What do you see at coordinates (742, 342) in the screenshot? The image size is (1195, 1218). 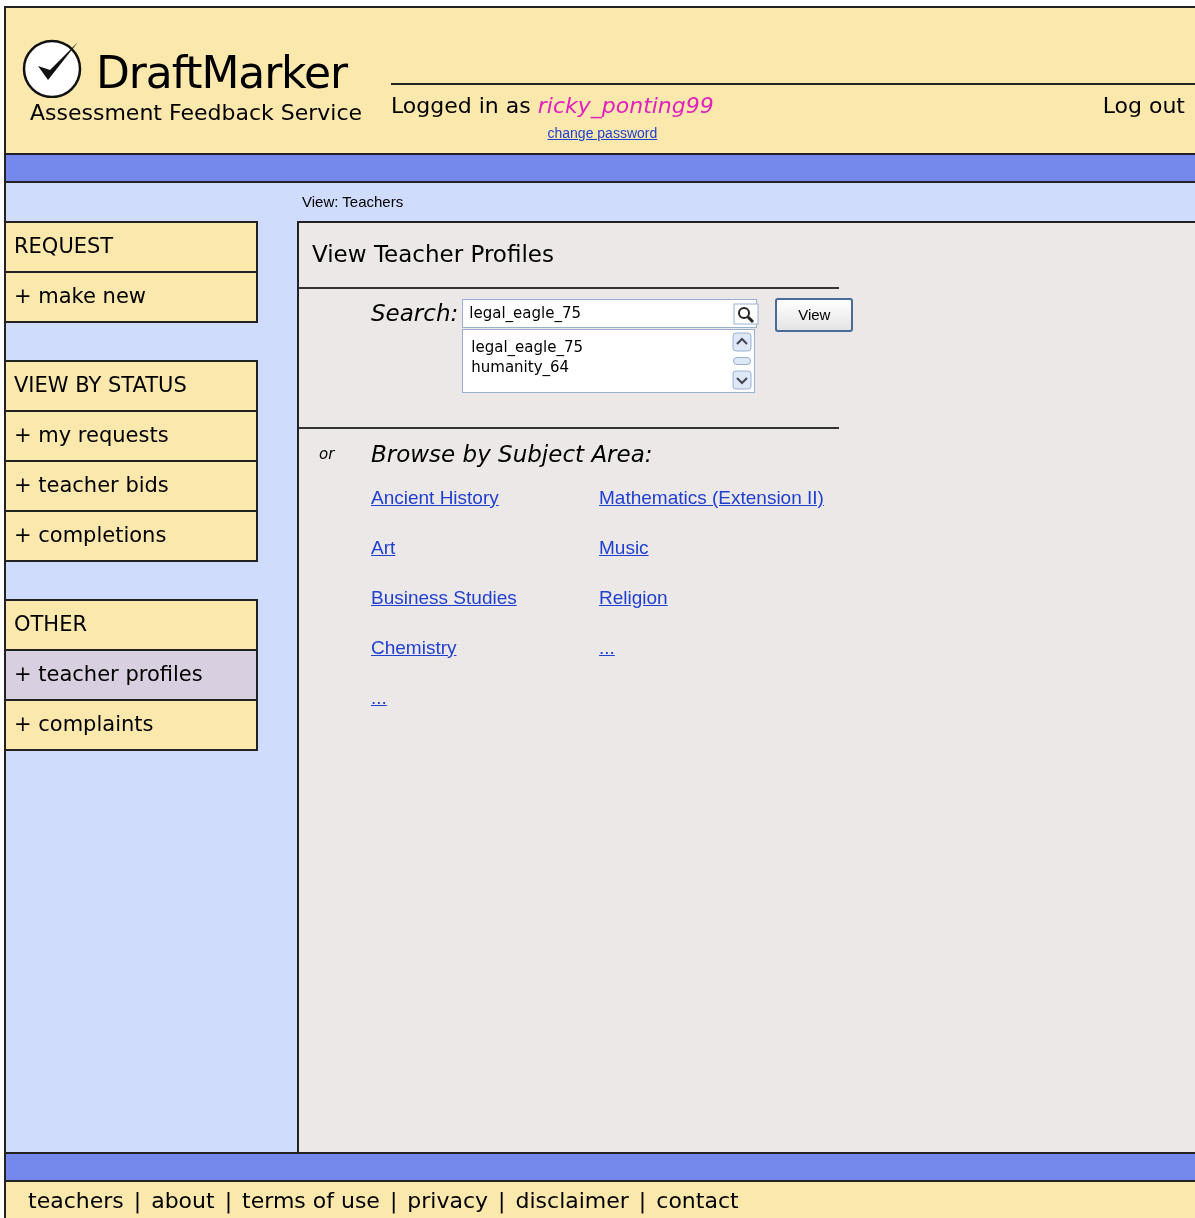 I see `scroll-up-icon` at bounding box center [742, 342].